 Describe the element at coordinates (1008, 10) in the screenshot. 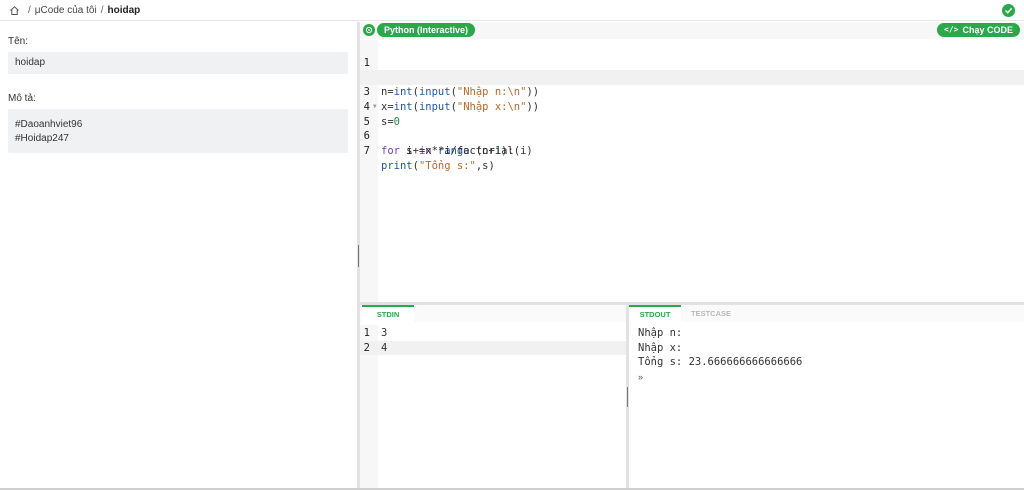

I see `check-circle-icon` at that location.